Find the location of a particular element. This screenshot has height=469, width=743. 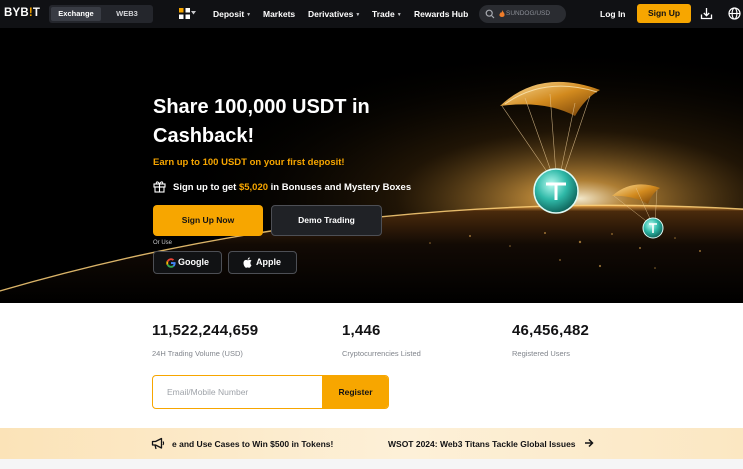

register-button: Register is located at coordinates (355, 392).